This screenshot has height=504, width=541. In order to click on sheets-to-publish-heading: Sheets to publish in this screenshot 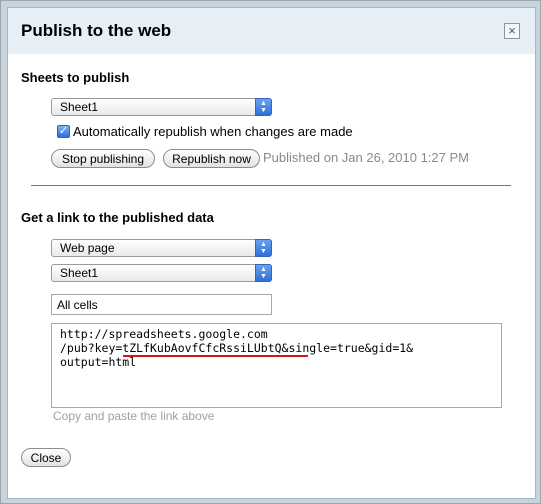, I will do `click(75, 77)`.